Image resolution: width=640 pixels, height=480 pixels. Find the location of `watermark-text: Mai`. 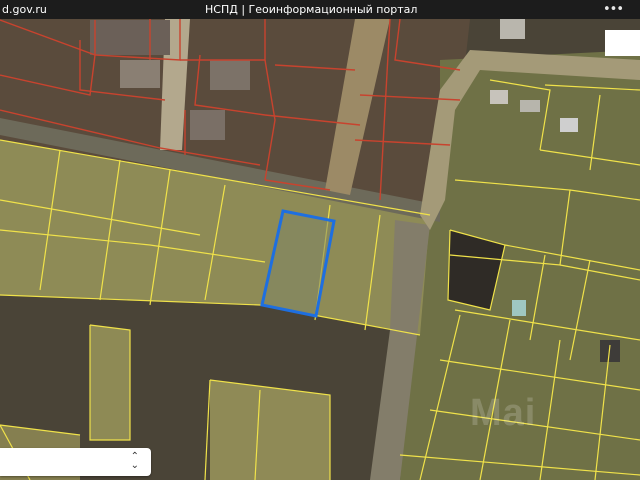

watermark-text: Mai is located at coordinates (503, 413).